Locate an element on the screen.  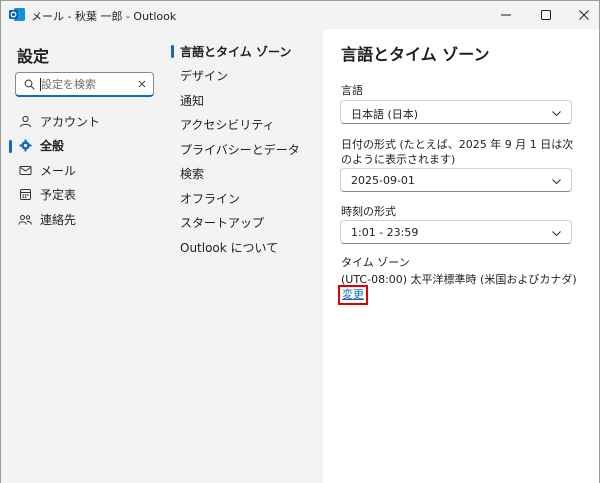
language-dropdown: 日本語 (日本) is located at coordinates (456, 112).